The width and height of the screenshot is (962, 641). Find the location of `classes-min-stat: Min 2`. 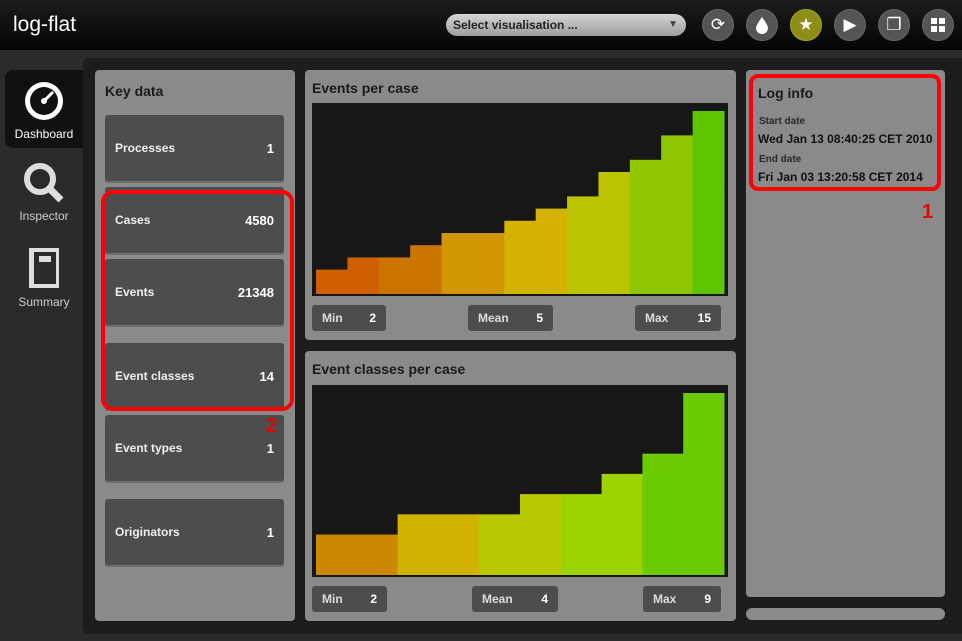

classes-min-stat: Min 2 is located at coordinates (349, 599).